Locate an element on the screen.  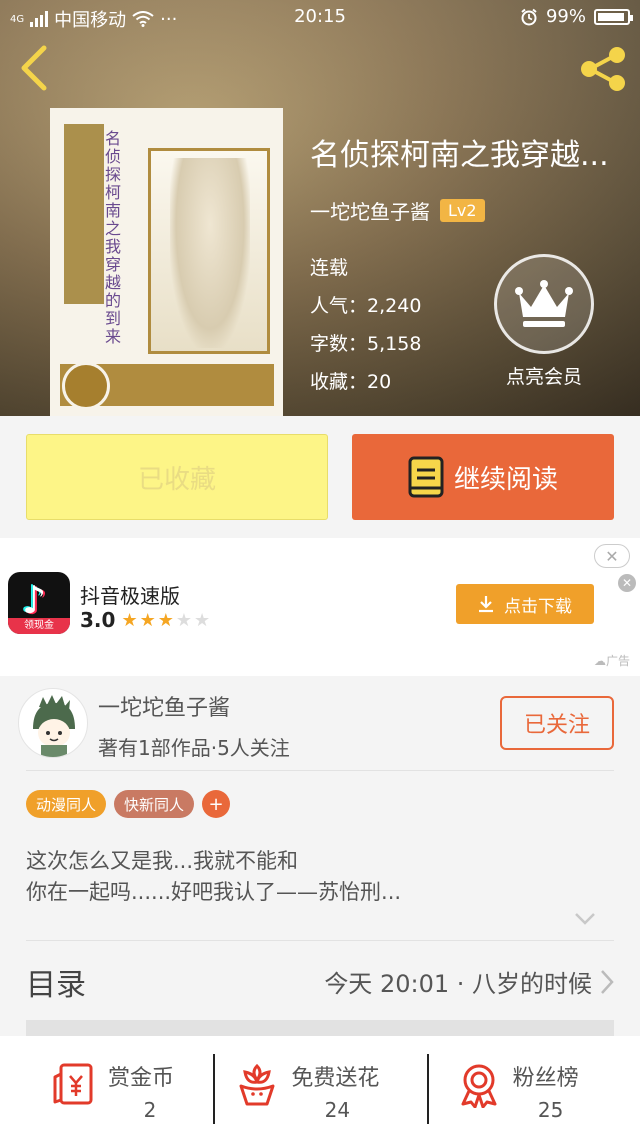
cover-title: 名侦探柯南之我穿越的到来 is located at coordinates (111, 238).